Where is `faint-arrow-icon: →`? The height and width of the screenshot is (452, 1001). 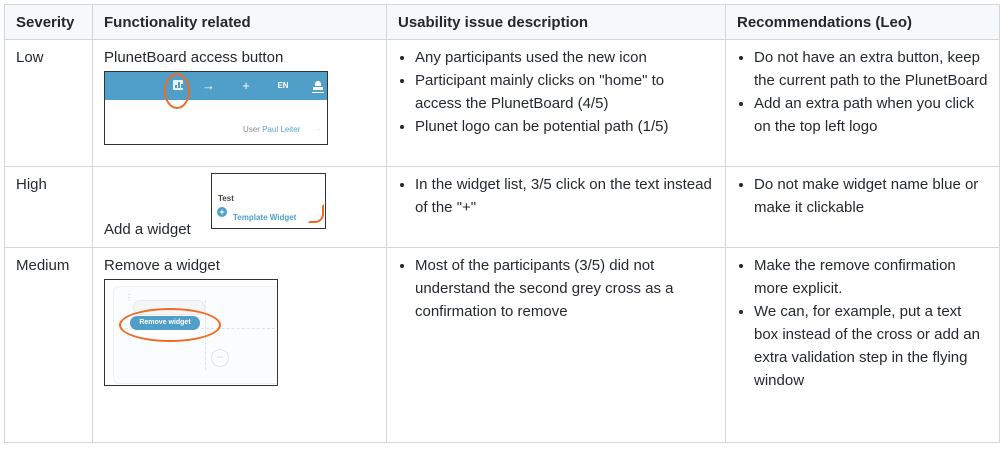
faint-arrow-icon: → is located at coordinates (317, 128).